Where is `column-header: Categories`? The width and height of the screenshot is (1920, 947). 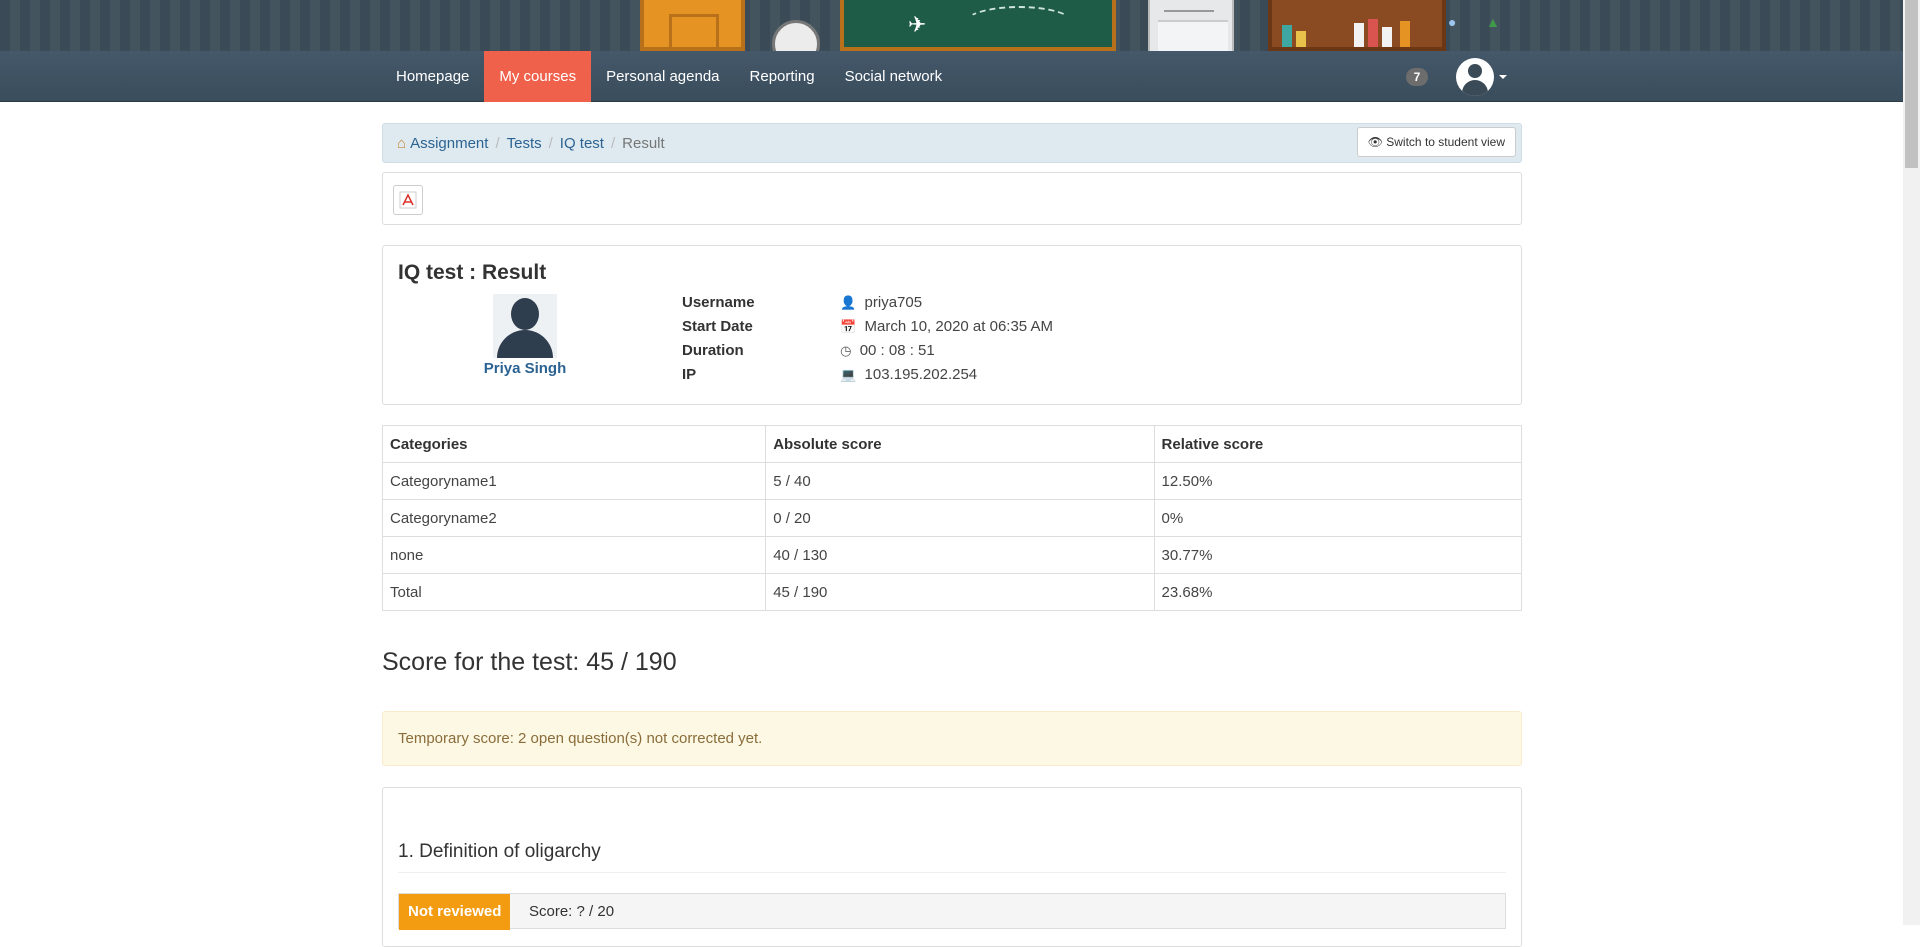
column-header: Categories is located at coordinates (574, 444).